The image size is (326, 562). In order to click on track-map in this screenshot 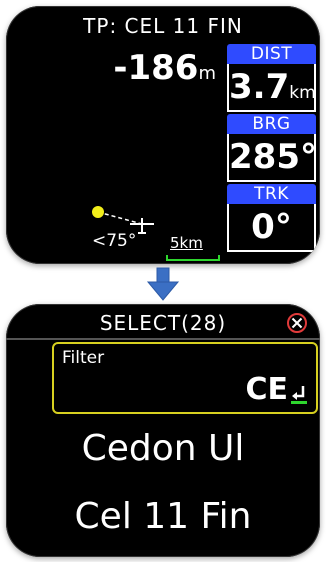, I will do `click(123, 220)`.